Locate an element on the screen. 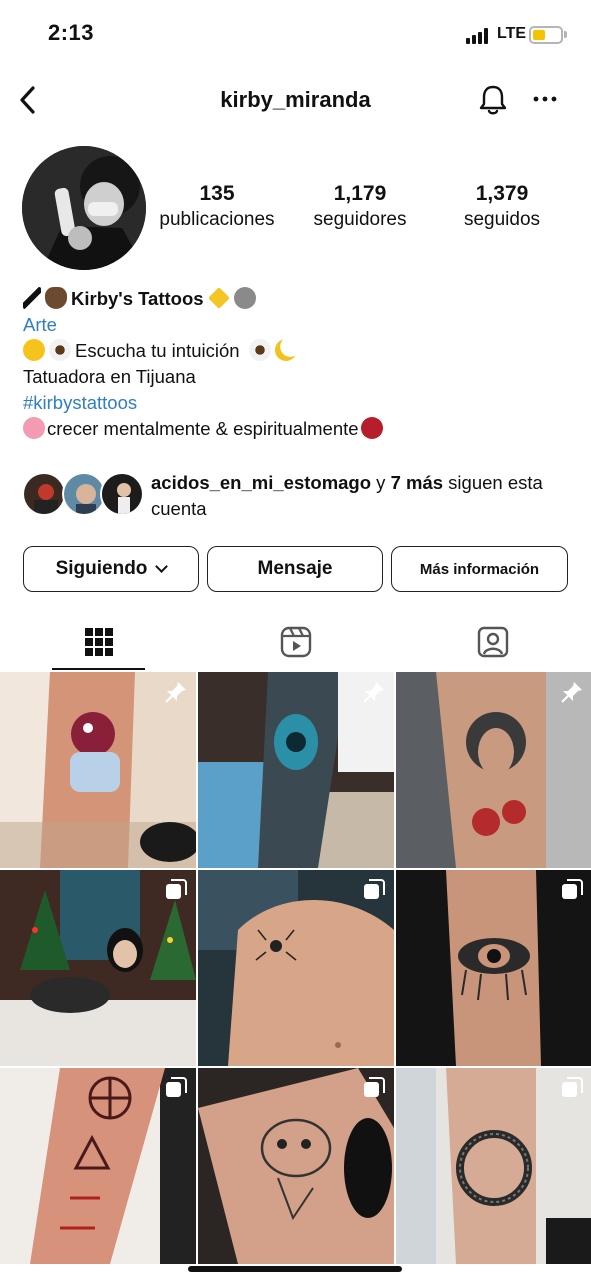  stat-followers: 1,179 seguidores is located at coordinates (360, 206).